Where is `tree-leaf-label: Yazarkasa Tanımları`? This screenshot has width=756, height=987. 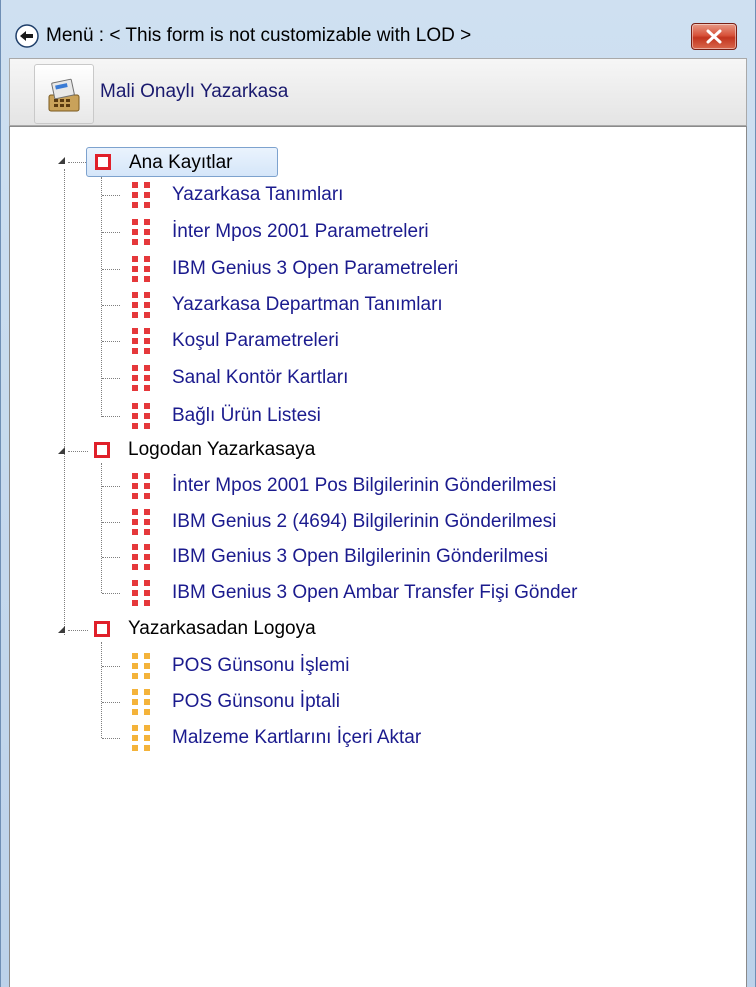 tree-leaf-label: Yazarkasa Tanımları is located at coordinates (258, 194).